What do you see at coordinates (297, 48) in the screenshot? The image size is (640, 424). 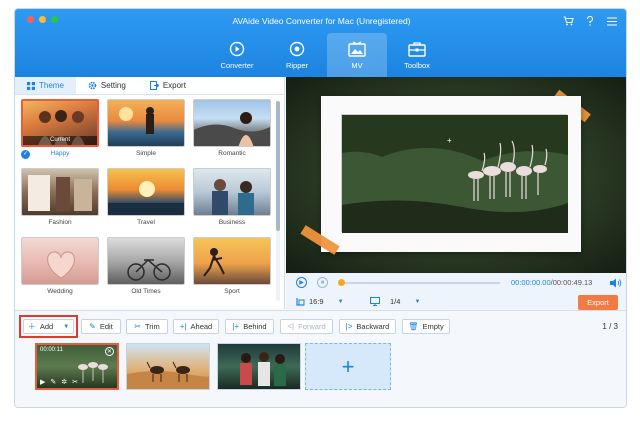 I see `ripper-icon` at bounding box center [297, 48].